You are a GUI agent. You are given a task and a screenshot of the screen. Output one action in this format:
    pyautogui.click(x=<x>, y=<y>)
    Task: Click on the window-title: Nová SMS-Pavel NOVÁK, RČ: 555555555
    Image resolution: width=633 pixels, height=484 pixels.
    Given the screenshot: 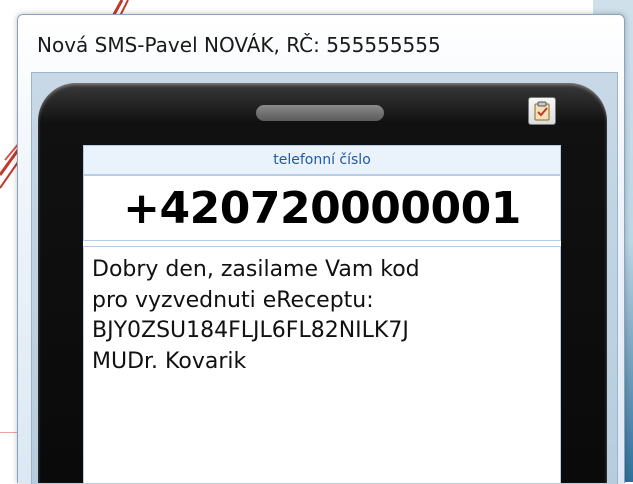 What is the action you would take?
    pyautogui.click(x=239, y=45)
    